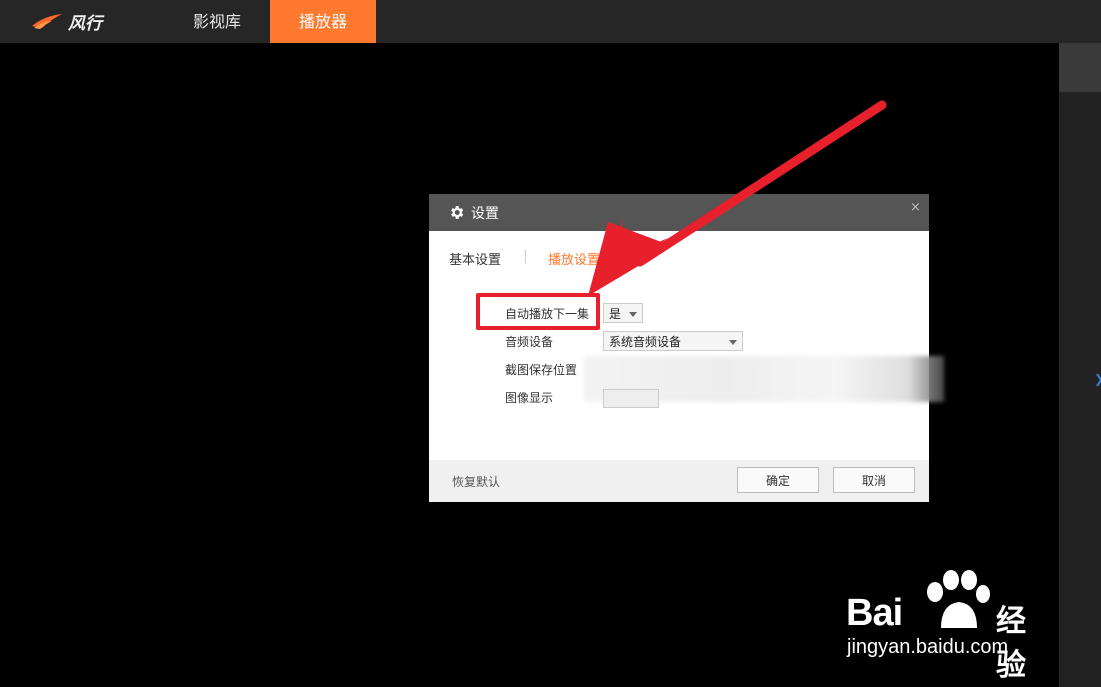  Describe the element at coordinates (645, 342) in the screenshot. I see `audio-device-value: 系统音频设备` at that location.